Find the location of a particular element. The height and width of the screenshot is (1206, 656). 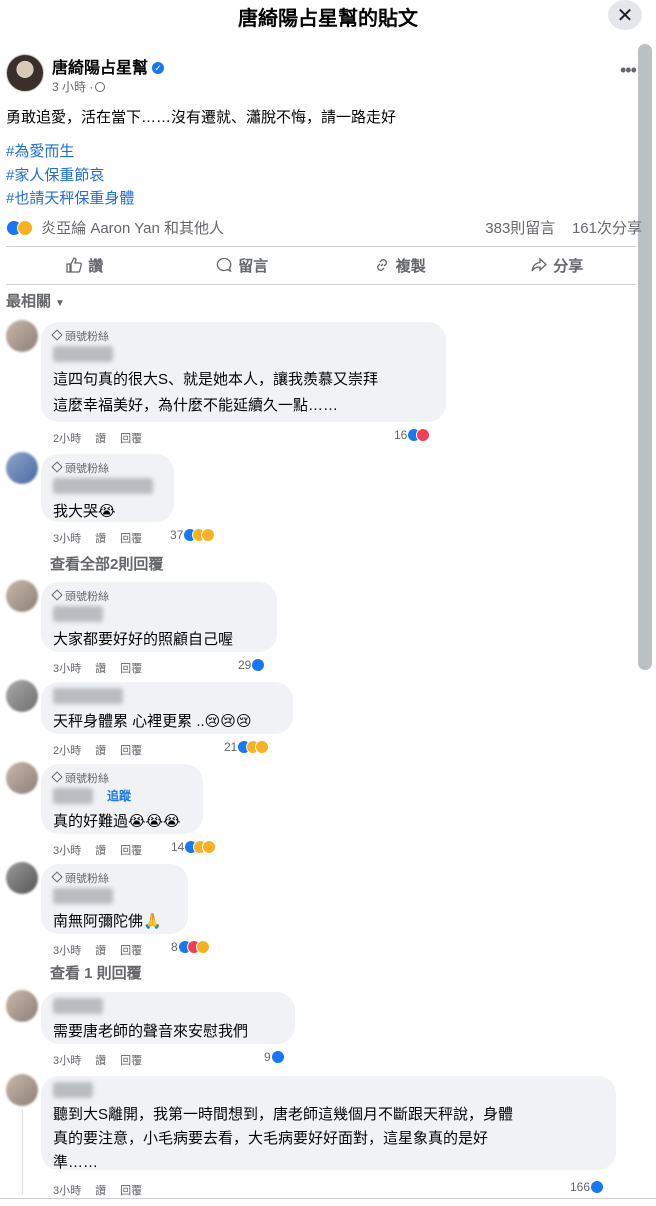

comment-reactions: 29 is located at coordinates (252, 665).